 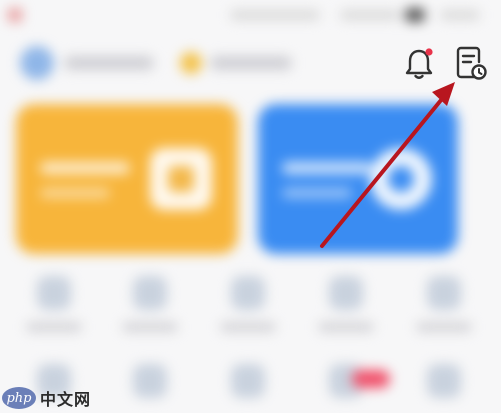 What do you see at coordinates (170, 63) in the screenshot?
I see `account-area` at bounding box center [170, 63].